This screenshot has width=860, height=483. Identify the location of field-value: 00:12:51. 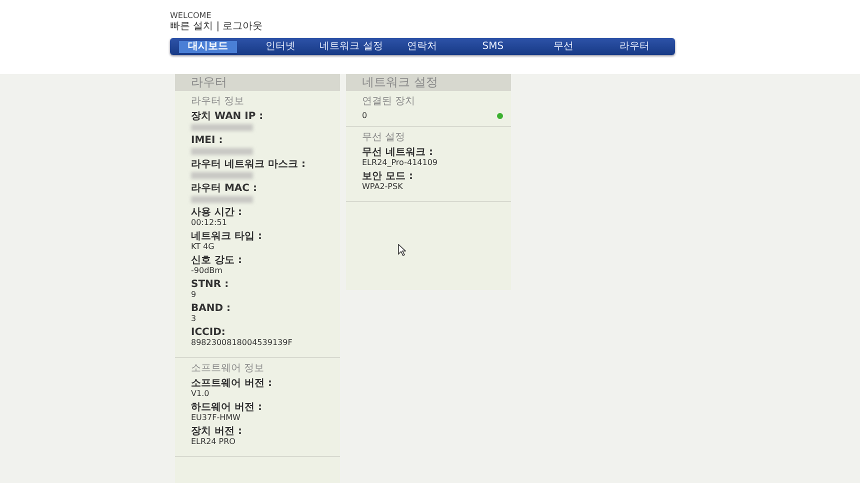
(209, 222).